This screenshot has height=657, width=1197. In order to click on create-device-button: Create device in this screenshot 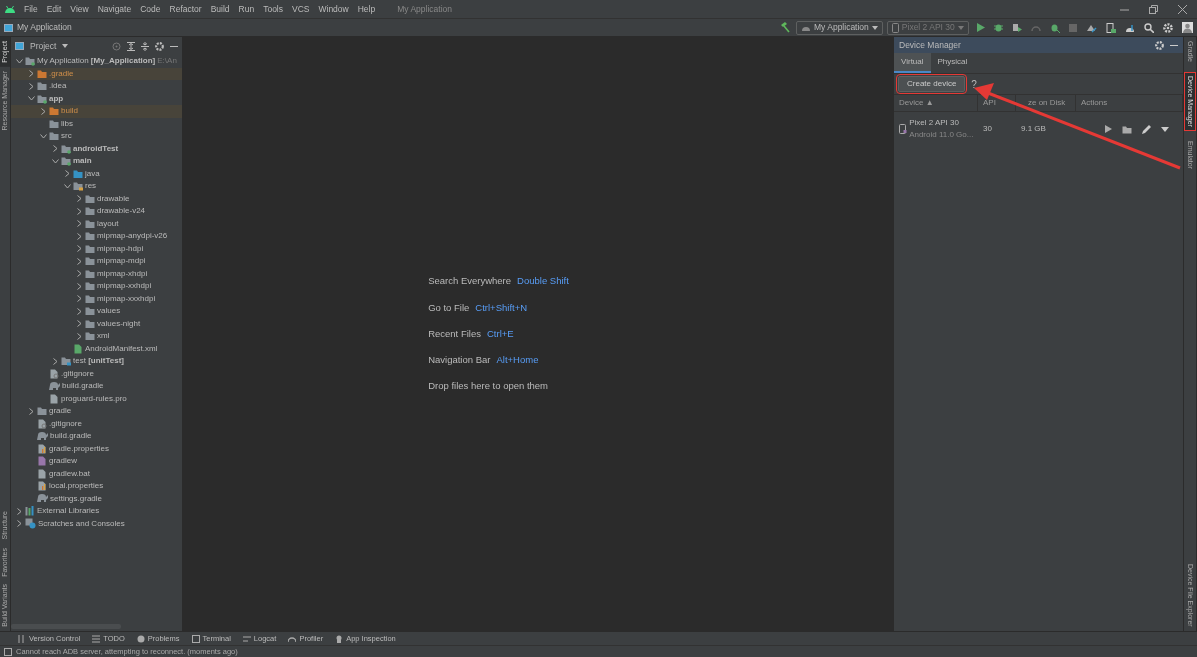, I will do `click(932, 84)`.